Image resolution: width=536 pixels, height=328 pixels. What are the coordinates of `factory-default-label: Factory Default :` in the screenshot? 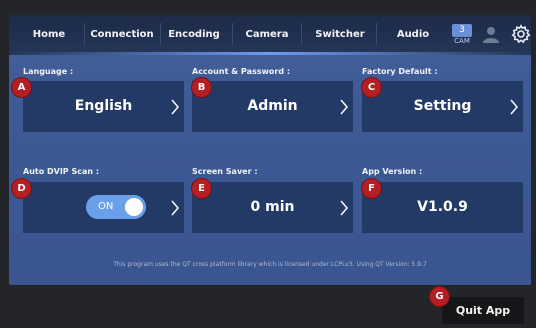 It's located at (400, 71).